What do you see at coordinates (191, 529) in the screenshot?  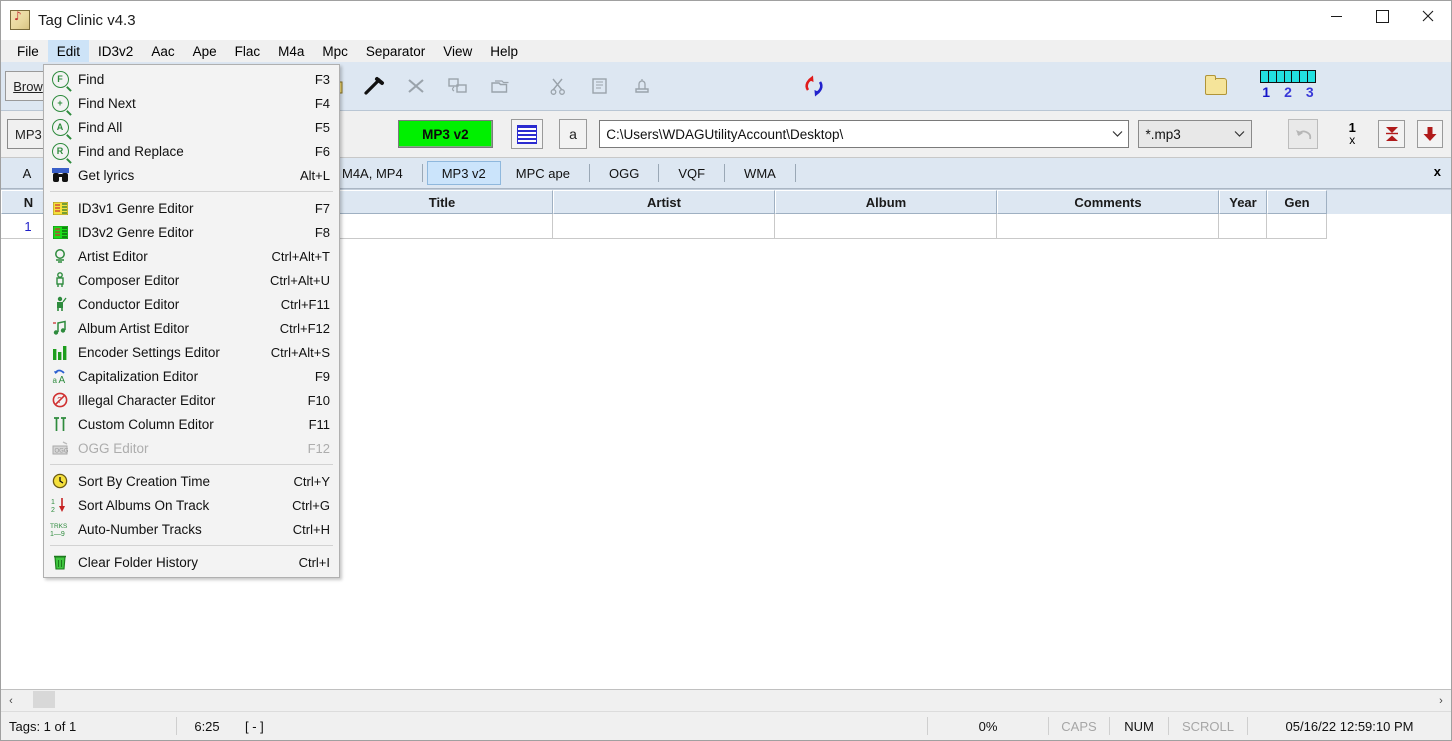 I see `menu-item-auto-number-tracks: TRKS 1—9 Auto-Number Tracks Ctrl+H` at bounding box center [191, 529].